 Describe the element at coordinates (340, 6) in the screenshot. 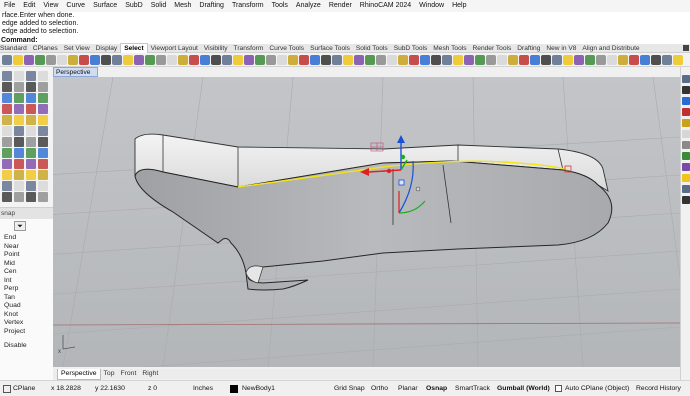

I see `menu-item-render: Render` at that location.